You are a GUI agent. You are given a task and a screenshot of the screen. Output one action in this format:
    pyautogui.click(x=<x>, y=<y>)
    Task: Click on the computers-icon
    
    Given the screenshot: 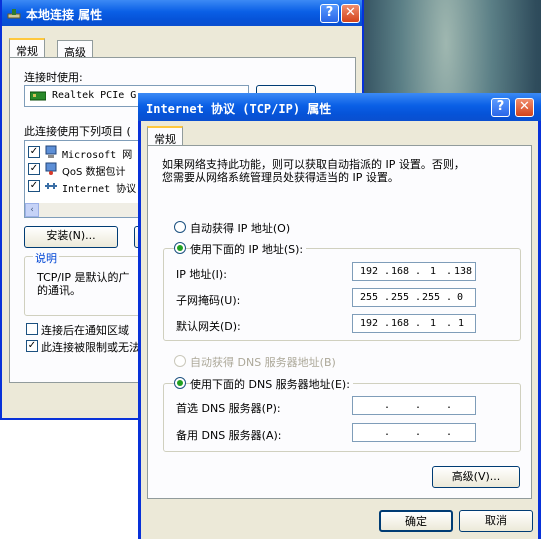 What is the action you would take?
    pyautogui.click(x=51, y=151)
    